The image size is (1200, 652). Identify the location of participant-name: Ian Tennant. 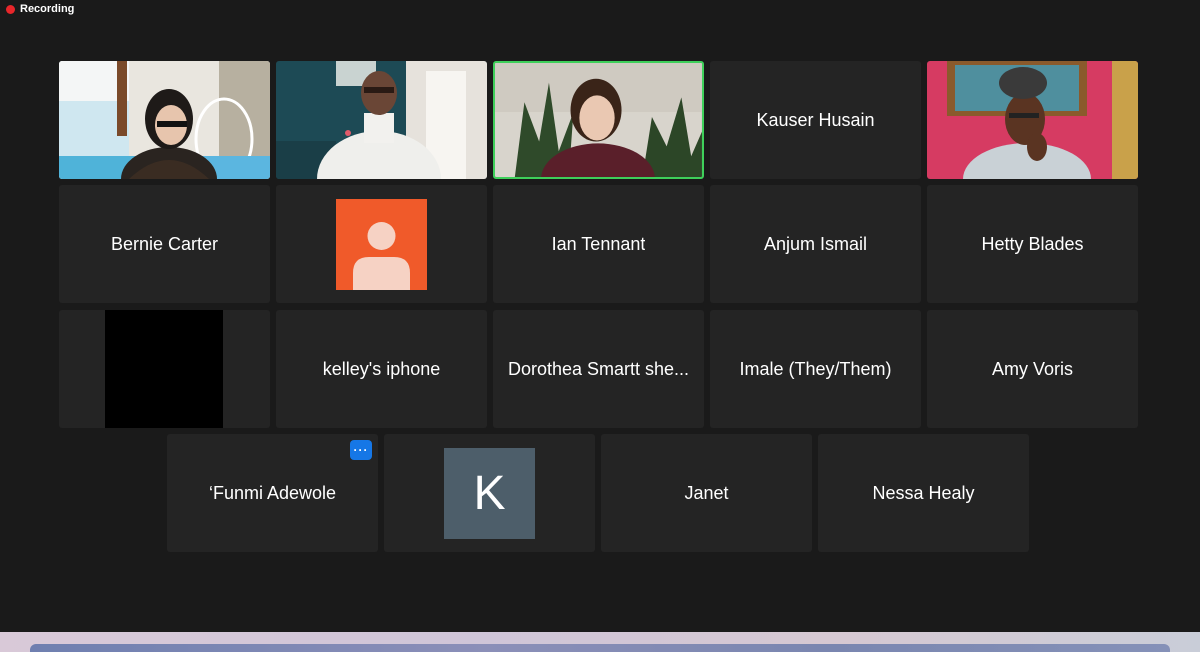
(598, 243).